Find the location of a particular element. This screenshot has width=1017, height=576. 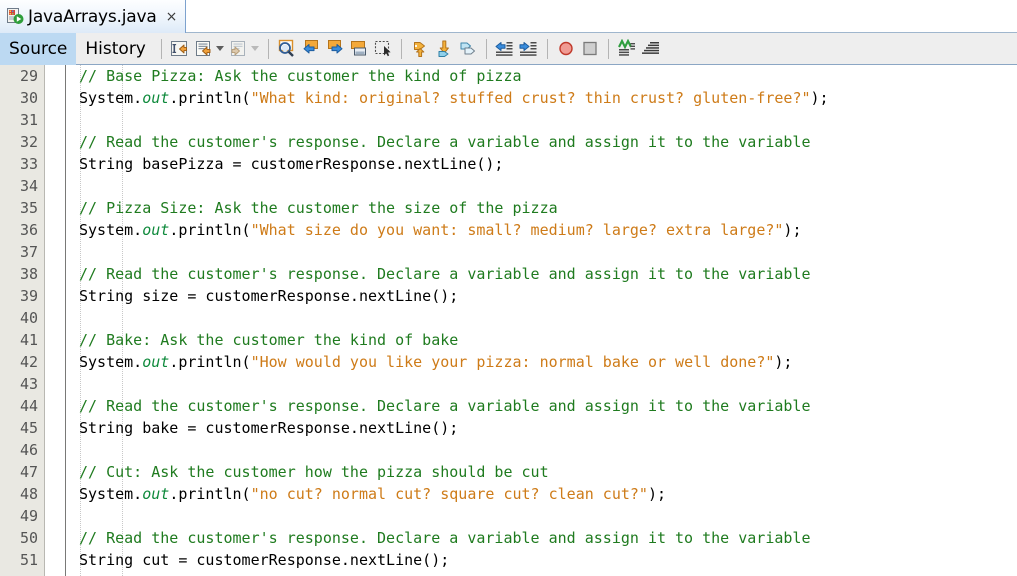

line-number: 40 is located at coordinates (28, 318).